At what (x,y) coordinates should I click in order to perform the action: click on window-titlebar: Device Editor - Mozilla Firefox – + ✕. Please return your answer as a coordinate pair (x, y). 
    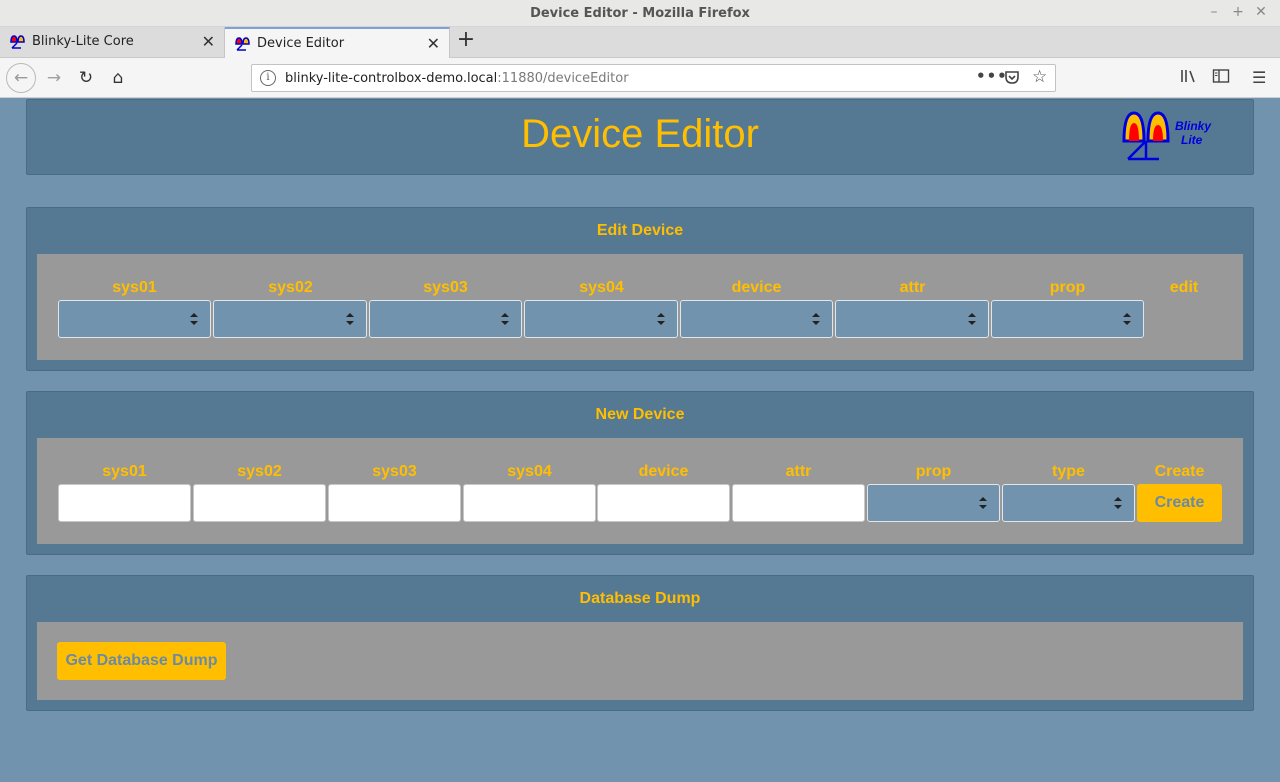
    Looking at the image, I should click on (640, 13).